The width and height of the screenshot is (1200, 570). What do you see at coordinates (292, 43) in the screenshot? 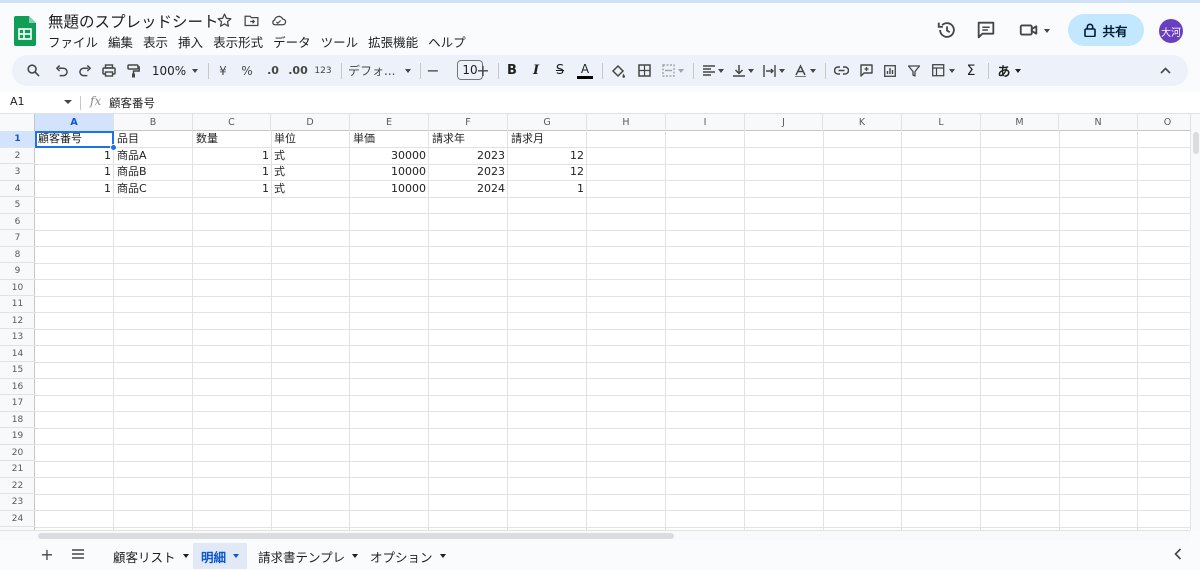
I see `menu-data: データ` at bounding box center [292, 43].